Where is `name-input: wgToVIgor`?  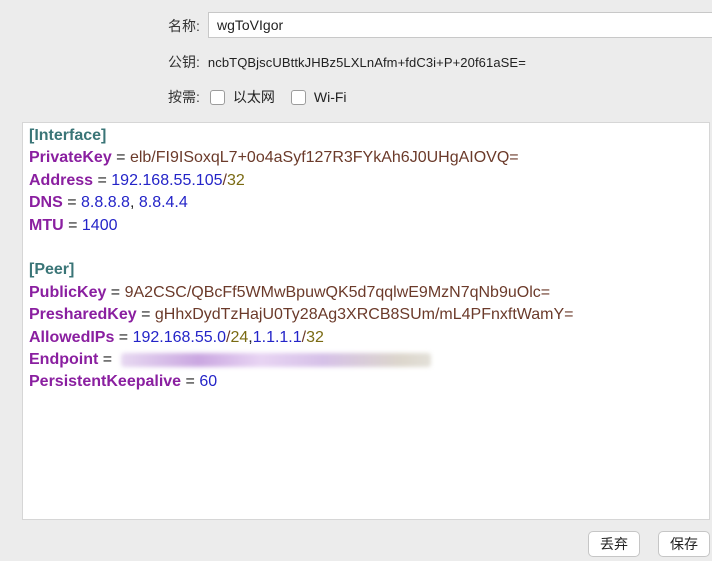 name-input: wgToVIgor is located at coordinates (460, 25).